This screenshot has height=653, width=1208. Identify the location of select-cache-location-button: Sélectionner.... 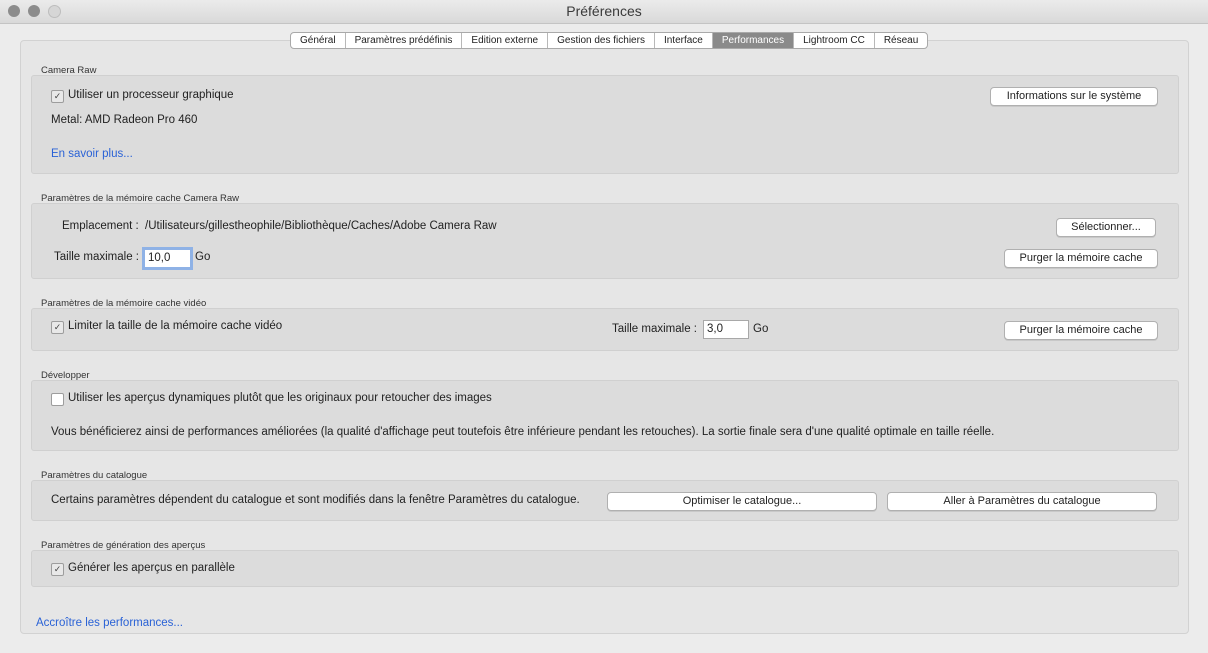
(1106, 227).